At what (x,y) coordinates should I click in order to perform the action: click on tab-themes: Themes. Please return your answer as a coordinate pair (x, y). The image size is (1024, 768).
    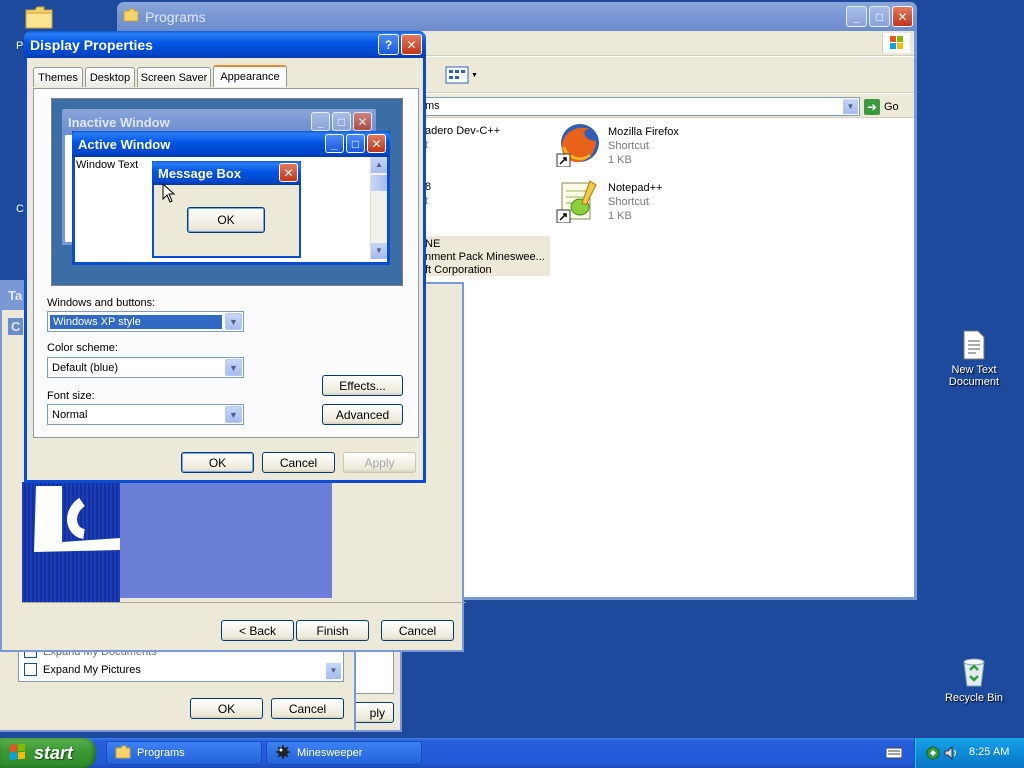
    Looking at the image, I should click on (58, 77).